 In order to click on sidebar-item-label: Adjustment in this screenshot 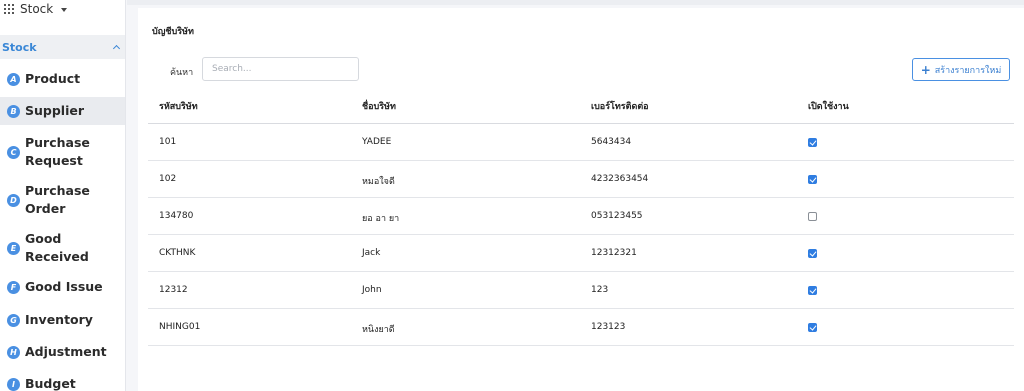, I will do `click(66, 351)`.